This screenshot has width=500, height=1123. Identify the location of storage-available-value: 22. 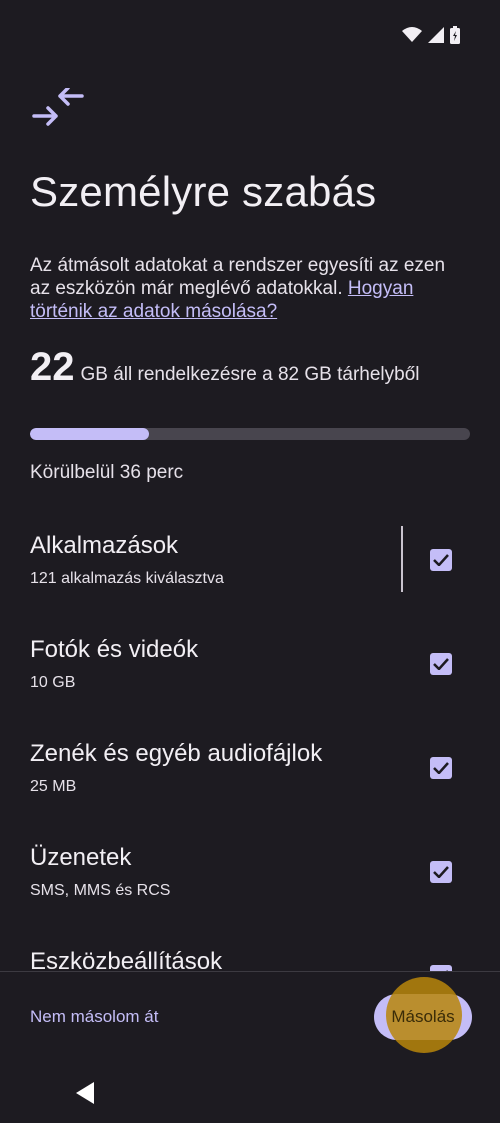
(52, 367).